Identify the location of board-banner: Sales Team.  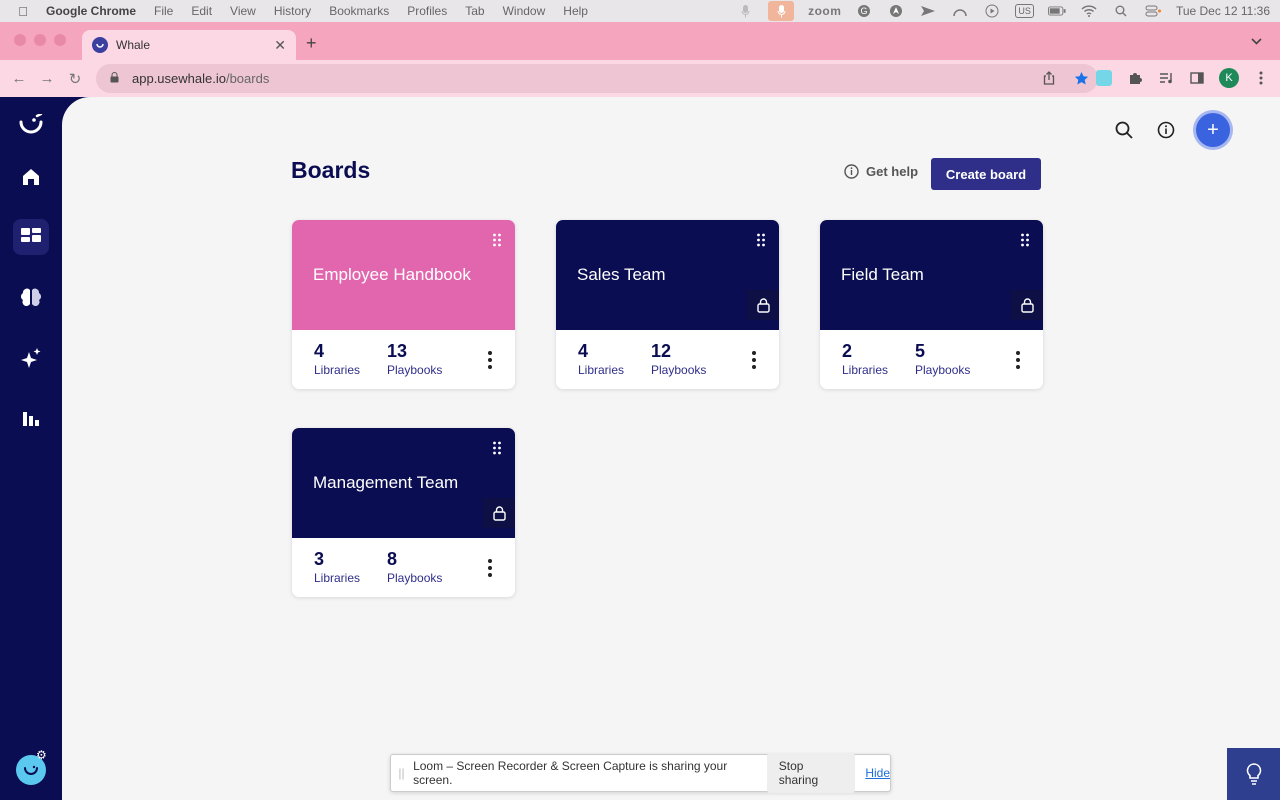
(667, 275).